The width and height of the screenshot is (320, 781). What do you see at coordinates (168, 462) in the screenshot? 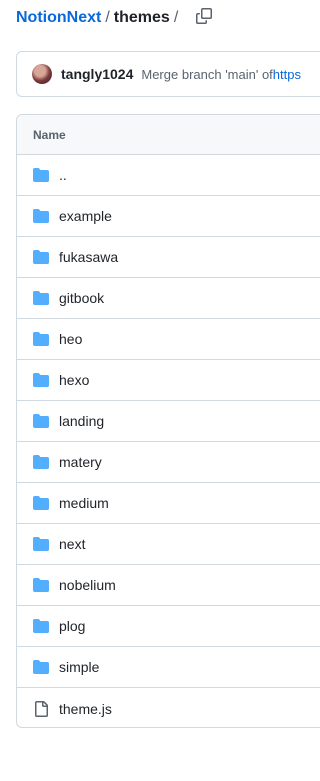
I see `folder-row: matery` at bounding box center [168, 462].